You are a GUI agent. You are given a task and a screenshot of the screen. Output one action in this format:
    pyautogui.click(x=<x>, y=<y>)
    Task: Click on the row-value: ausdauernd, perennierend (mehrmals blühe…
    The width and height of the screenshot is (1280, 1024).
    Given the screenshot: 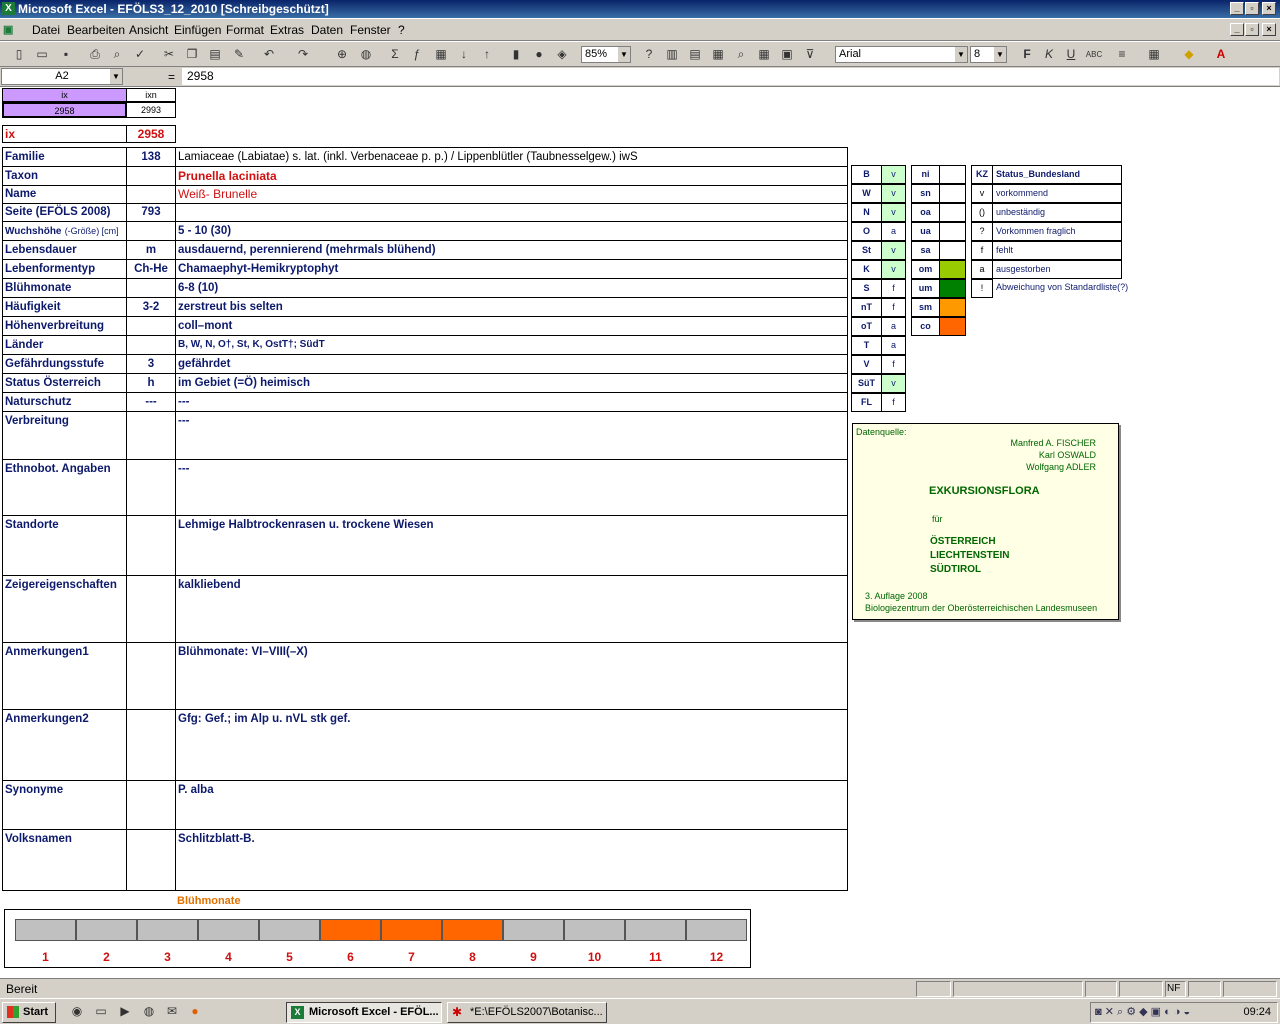 What is the action you would take?
    pyautogui.click(x=511, y=250)
    